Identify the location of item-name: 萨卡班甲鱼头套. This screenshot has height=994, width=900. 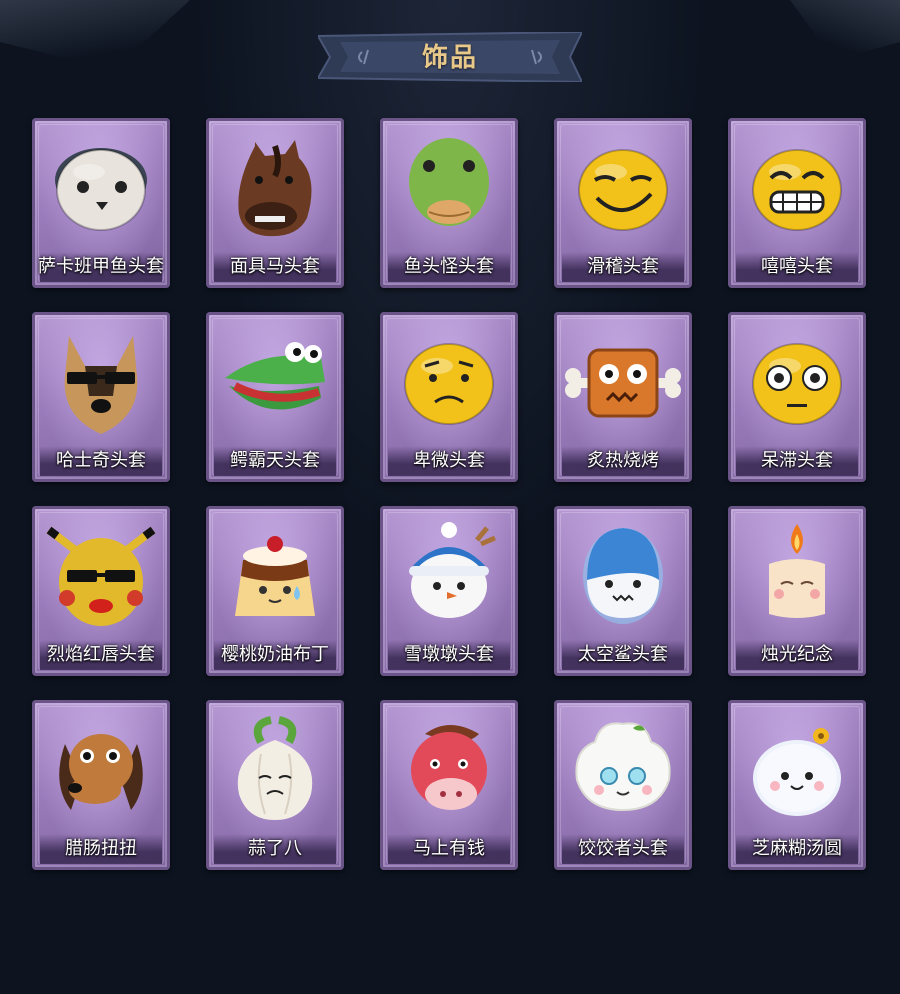
(101, 266).